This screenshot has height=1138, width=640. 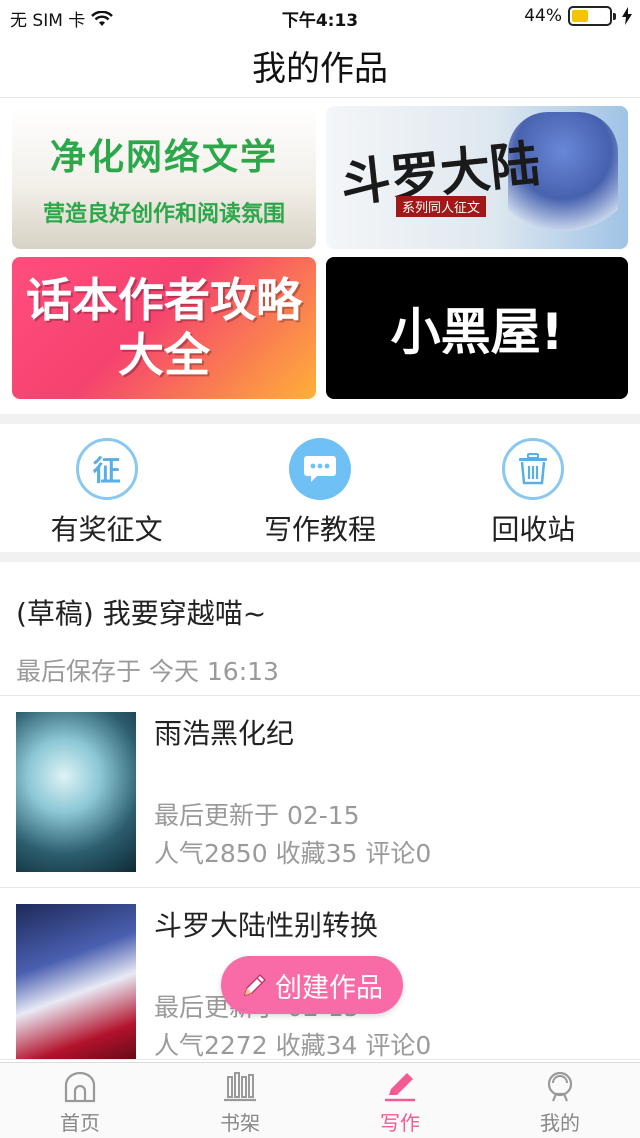 I want to click on tab-write: 写作, so click(x=400, y=1100).